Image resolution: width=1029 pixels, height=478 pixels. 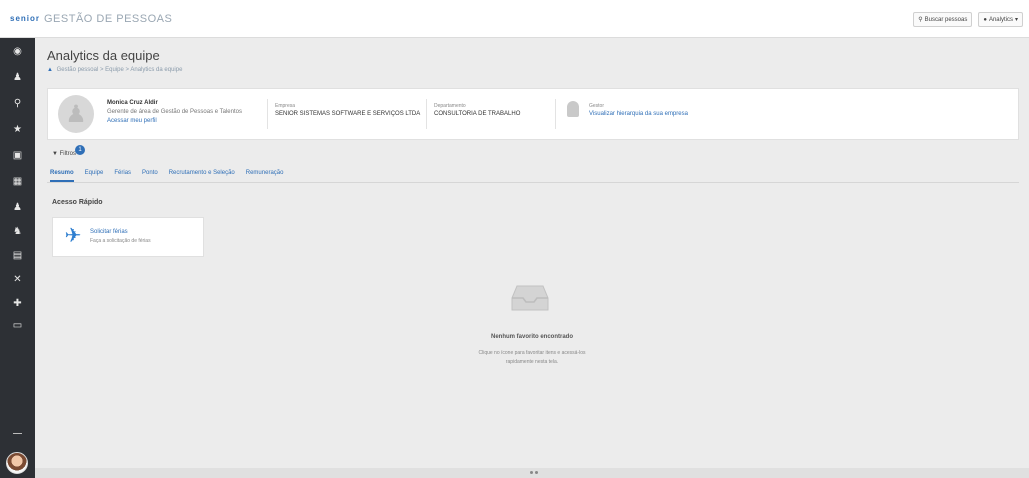 What do you see at coordinates (67, 154) in the screenshot?
I see `filter-label: Filtros` at bounding box center [67, 154].